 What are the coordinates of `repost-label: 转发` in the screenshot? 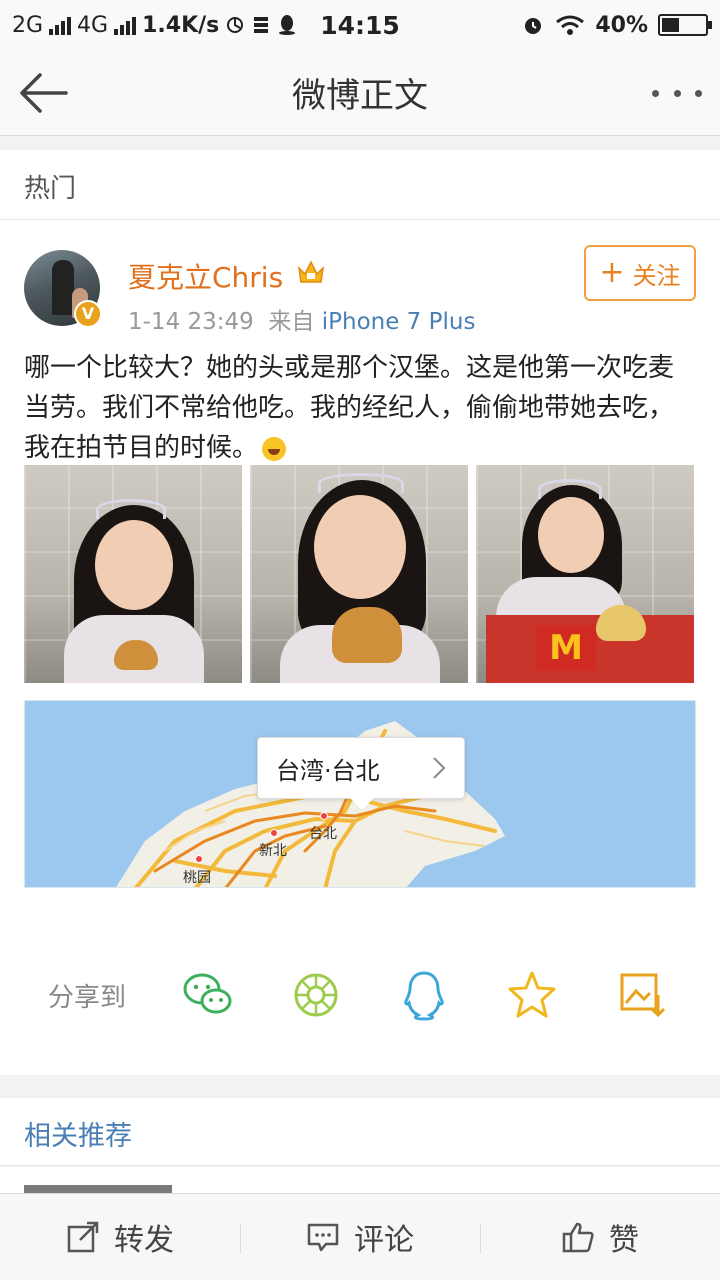 It's located at (144, 1240).